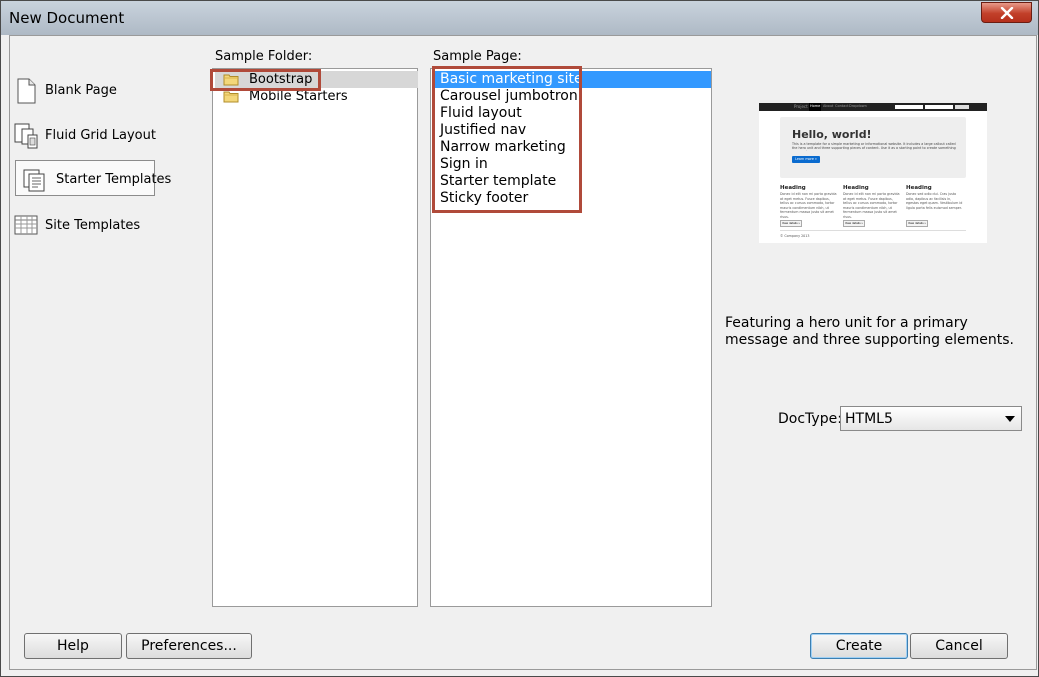 The width and height of the screenshot is (1039, 677). Describe the element at coordinates (114, 179) in the screenshot. I see `category-label: Starter Templates` at that location.